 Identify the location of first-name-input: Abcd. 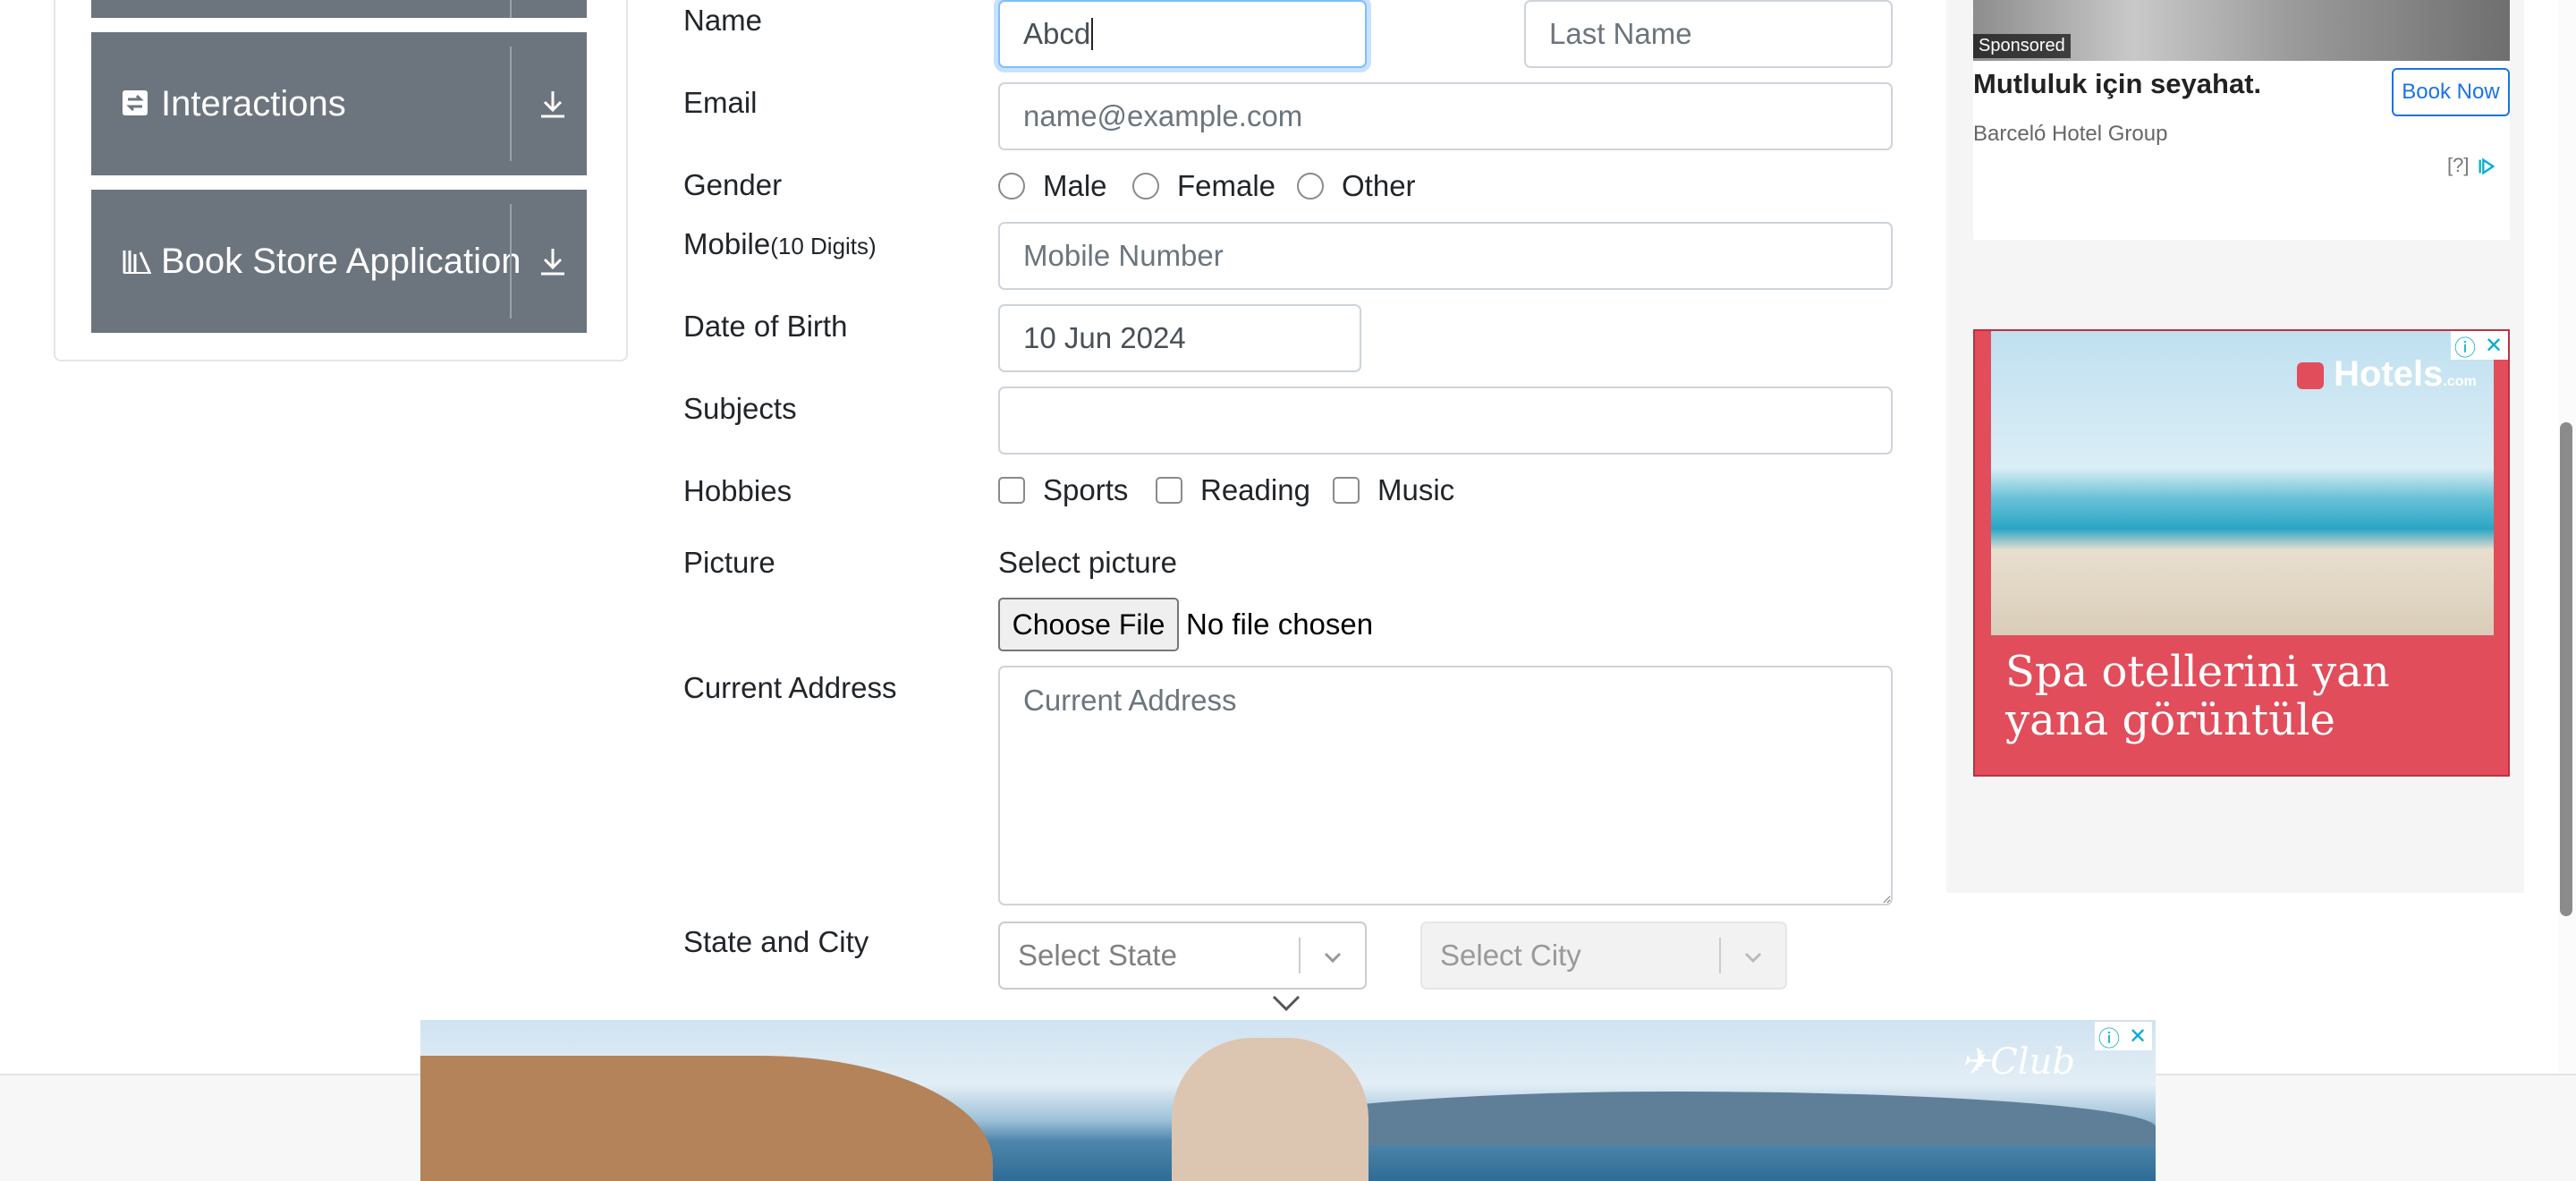
(1182, 34).